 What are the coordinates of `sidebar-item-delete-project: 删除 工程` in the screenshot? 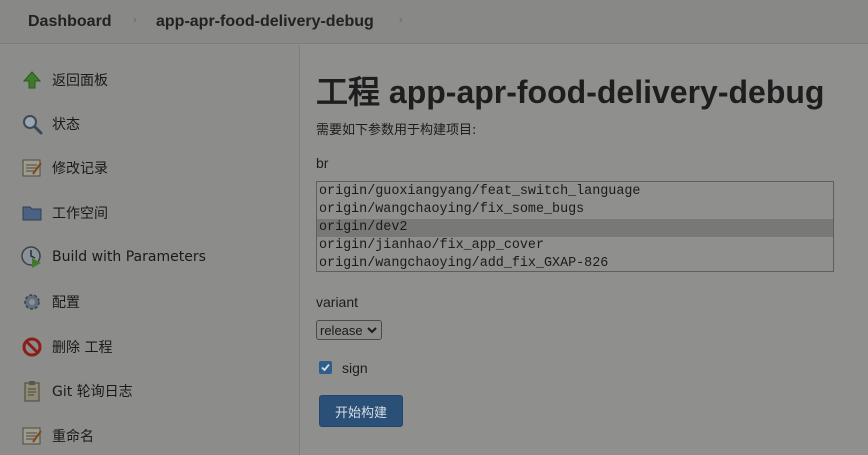 It's located at (66, 347).